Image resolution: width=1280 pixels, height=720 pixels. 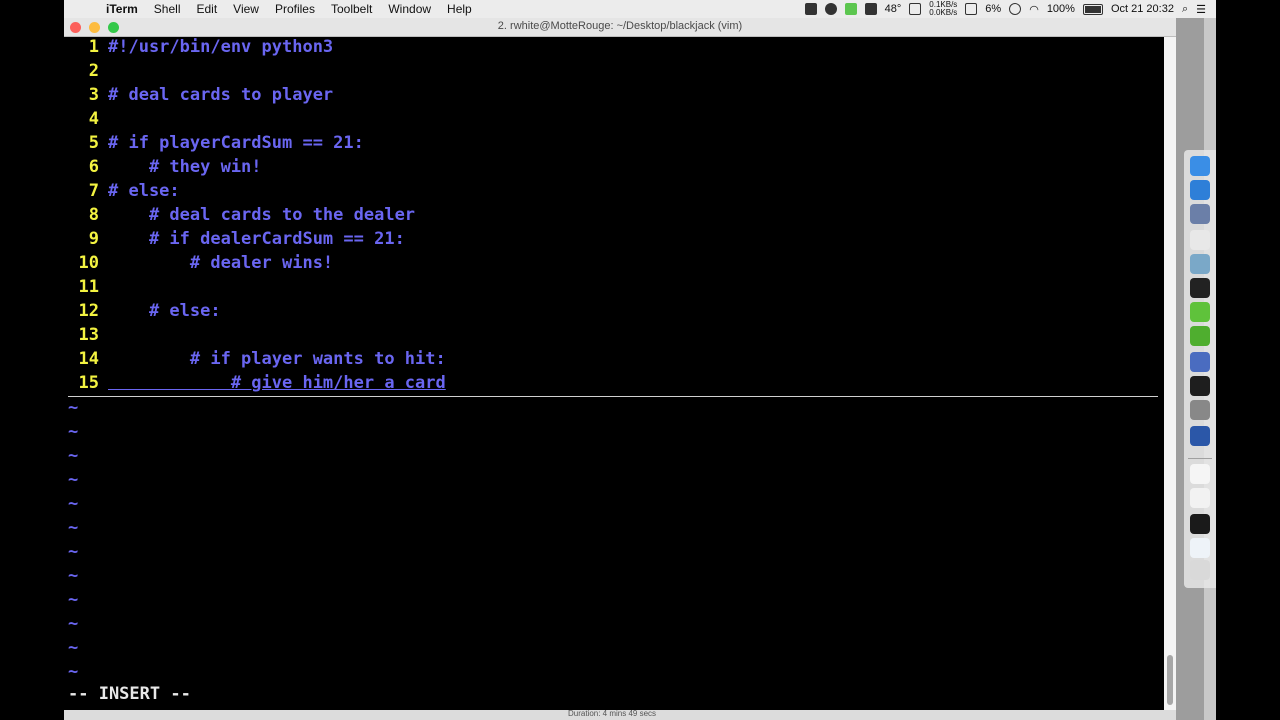 I want to click on line-number: 6, so click(x=93, y=167).